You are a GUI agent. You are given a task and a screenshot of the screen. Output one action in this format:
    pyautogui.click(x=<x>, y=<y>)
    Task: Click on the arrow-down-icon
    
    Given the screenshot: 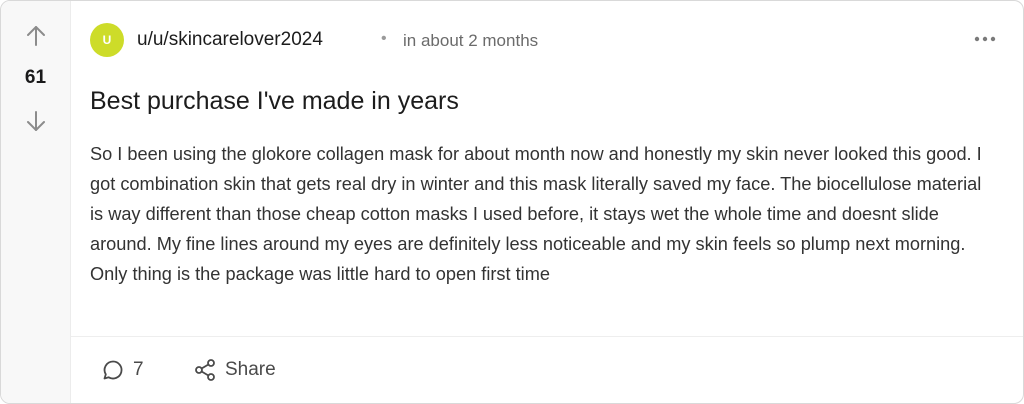 What is the action you would take?
    pyautogui.click(x=36, y=121)
    